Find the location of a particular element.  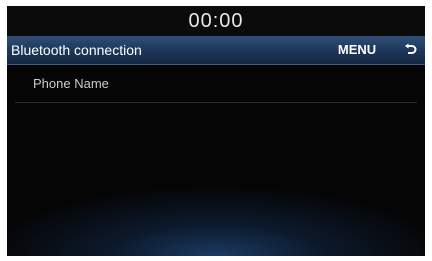

clock: 00:00 is located at coordinates (216, 21).